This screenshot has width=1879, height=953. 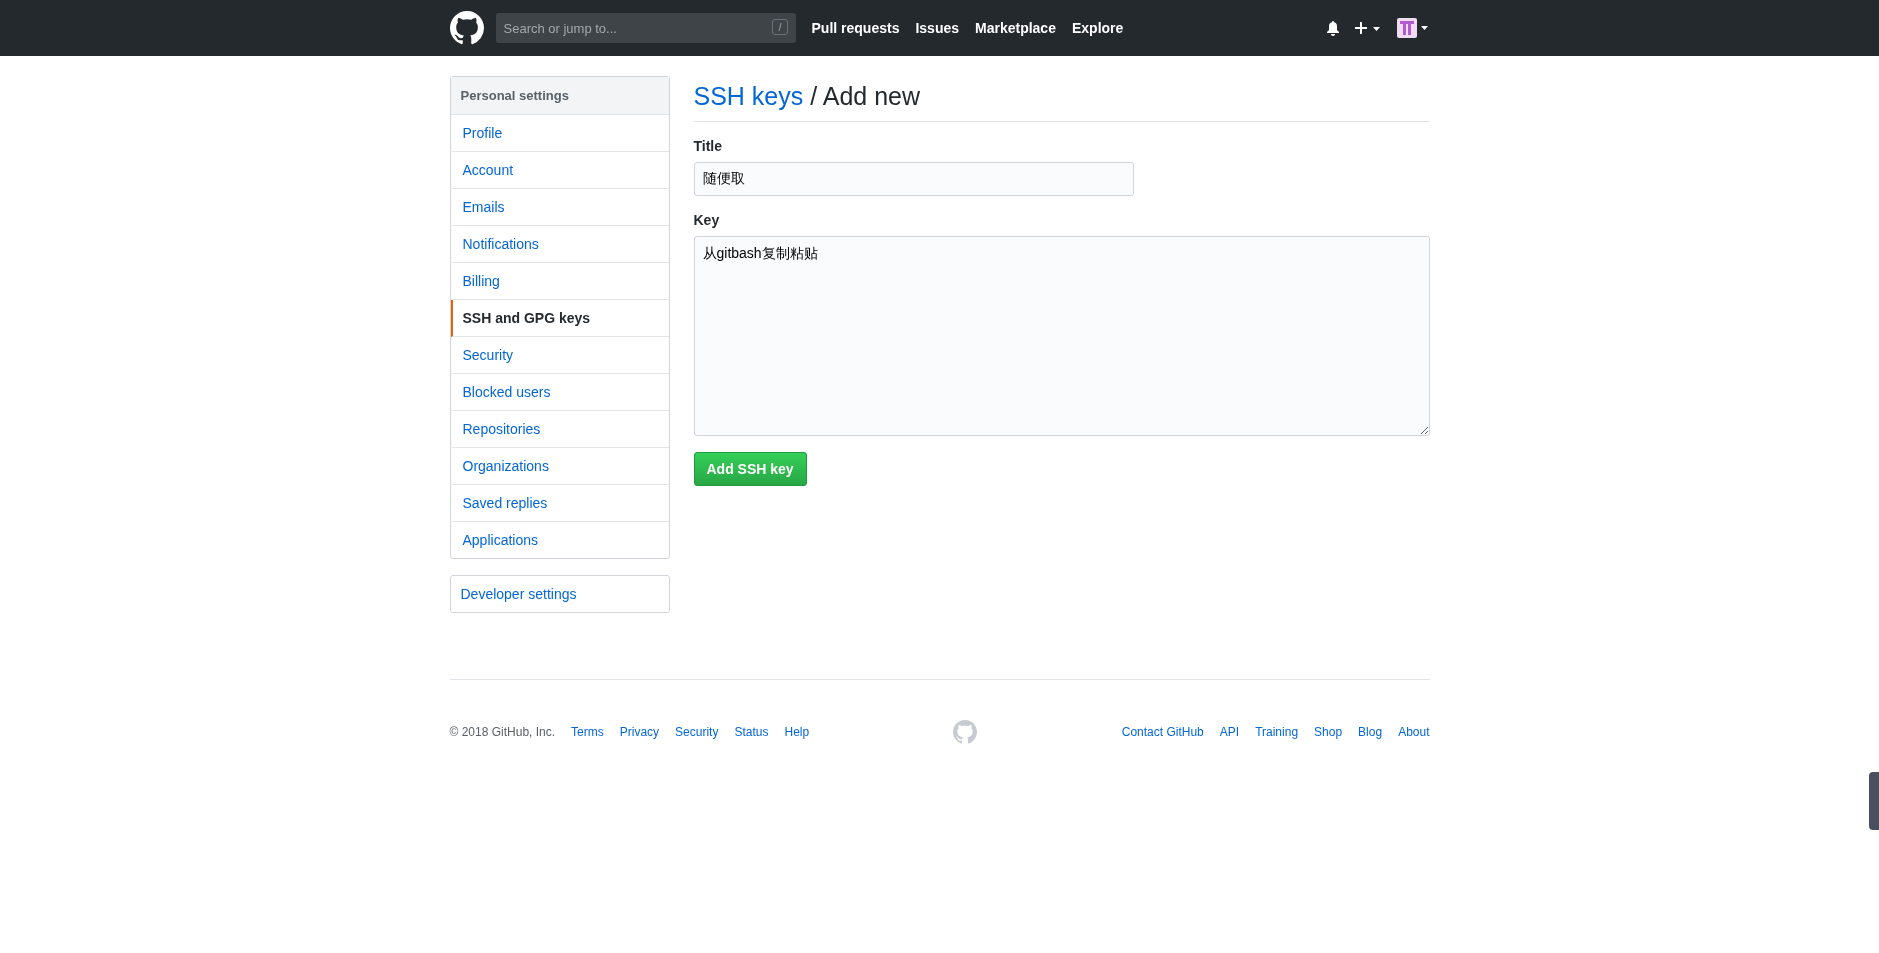 I want to click on nav-link: Explore, so click(x=1097, y=28).